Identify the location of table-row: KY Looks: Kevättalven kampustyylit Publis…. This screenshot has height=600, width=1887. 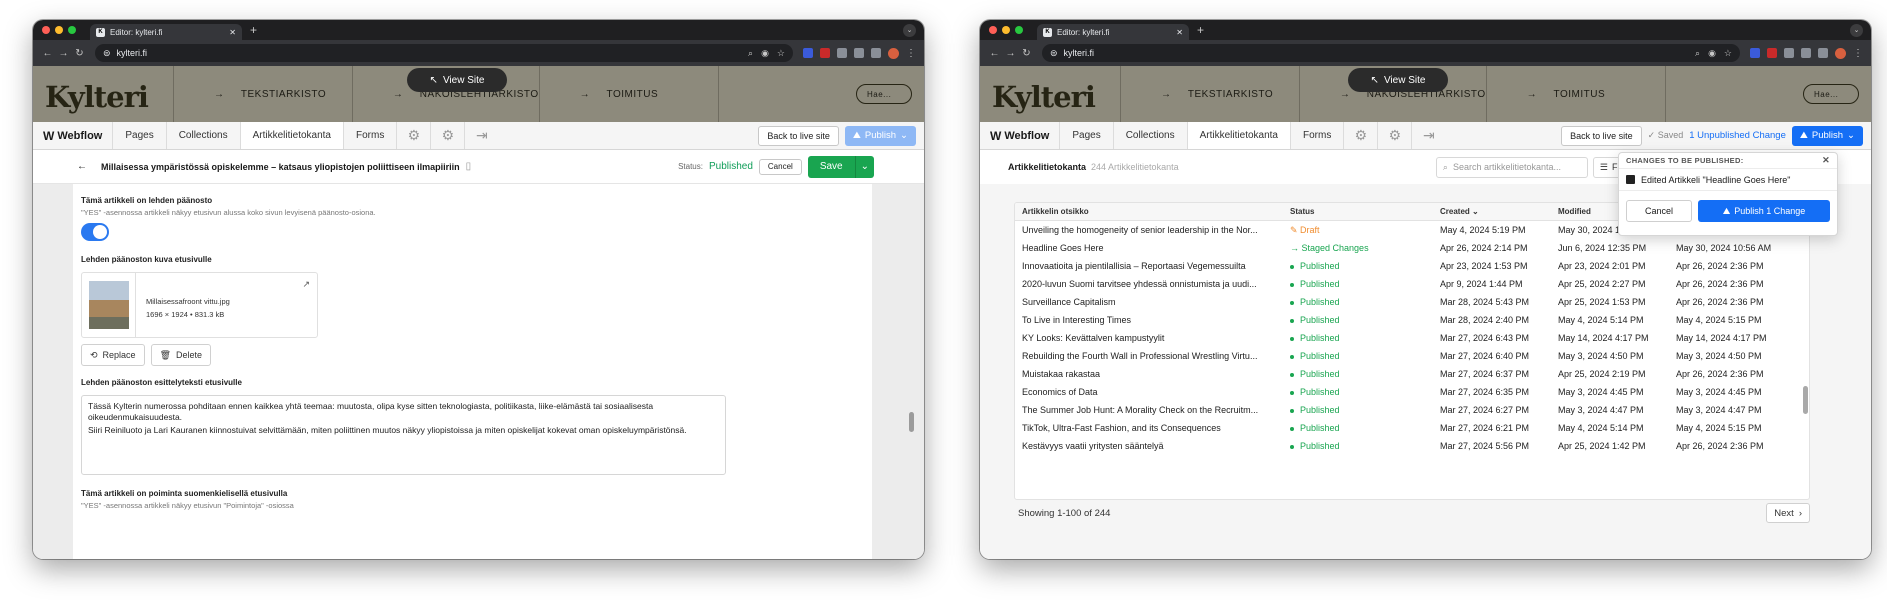
(1412, 338).